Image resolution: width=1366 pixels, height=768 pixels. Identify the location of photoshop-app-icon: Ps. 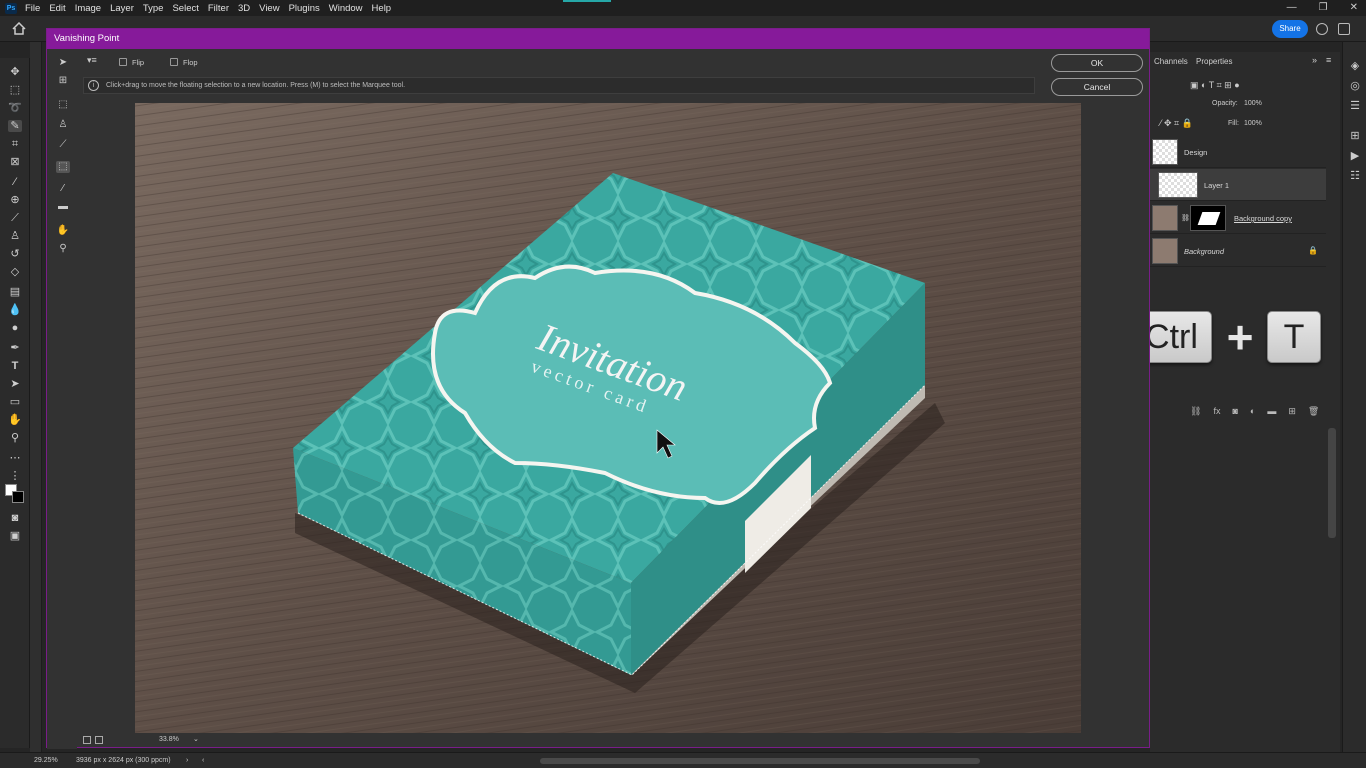
(11, 8).